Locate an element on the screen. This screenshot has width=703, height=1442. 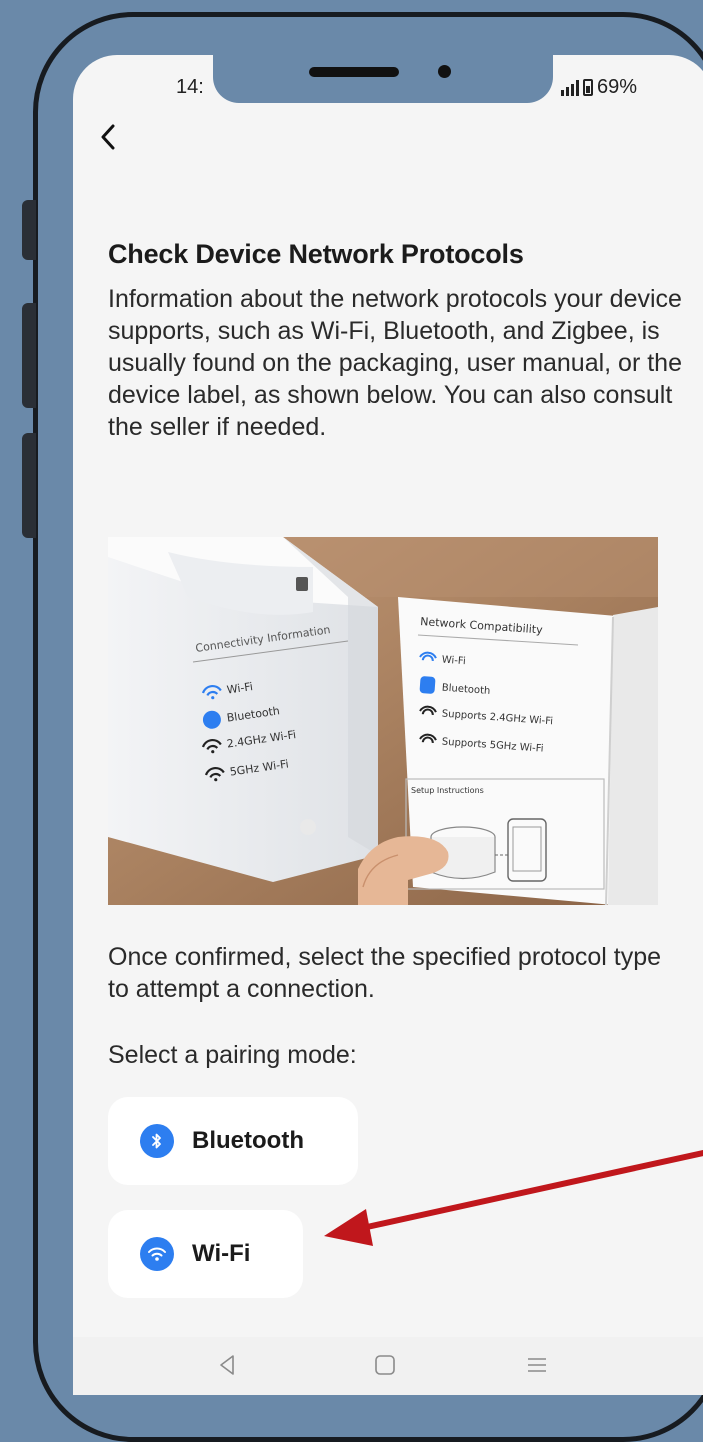
manual-item: Wi-Fi is located at coordinates (453, 661).